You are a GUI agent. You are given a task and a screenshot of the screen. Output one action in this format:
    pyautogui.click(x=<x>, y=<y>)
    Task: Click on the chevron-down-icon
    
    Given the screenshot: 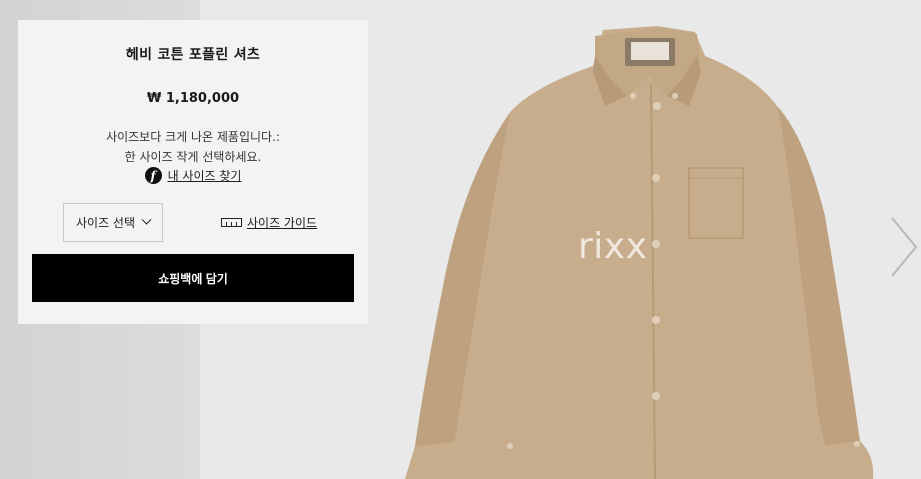 What is the action you would take?
    pyautogui.click(x=146, y=219)
    